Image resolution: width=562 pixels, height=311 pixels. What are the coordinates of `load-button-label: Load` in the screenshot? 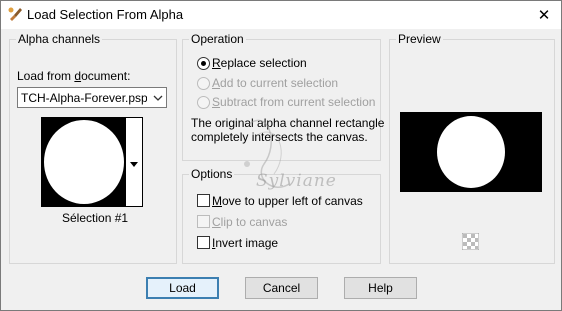 It's located at (182, 288).